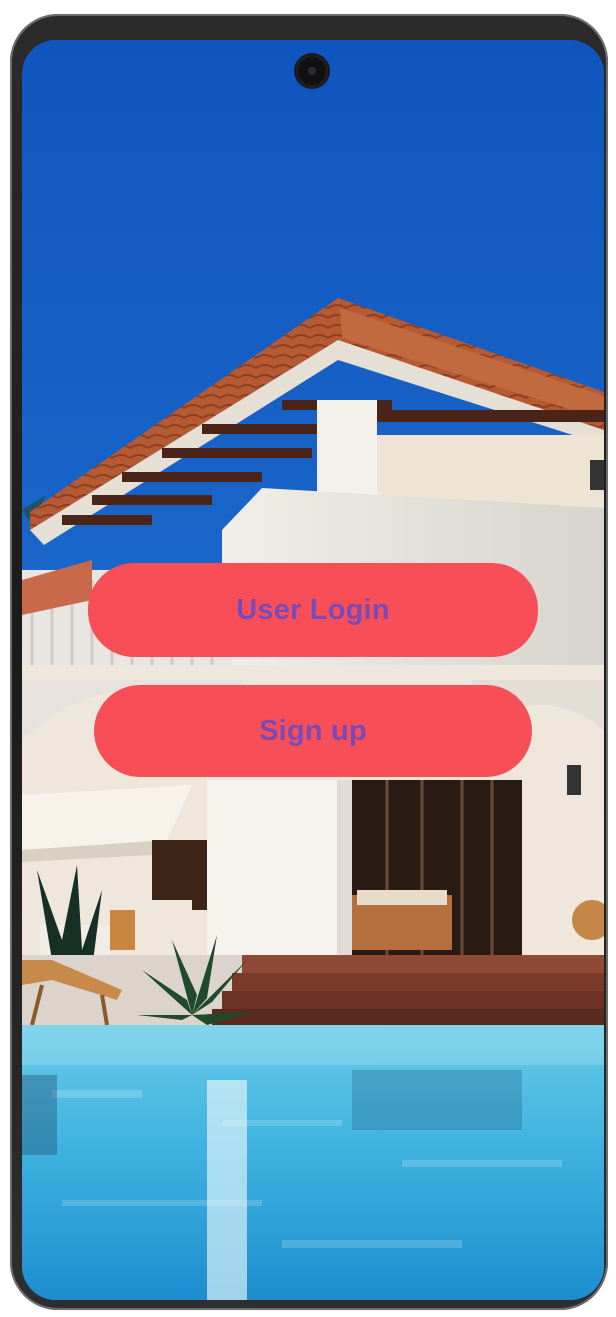 The height and width of the screenshot is (1317, 616). Describe the element at coordinates (313, 731) in the screenshot. I see `sign-up-button: Sign up` at that location.